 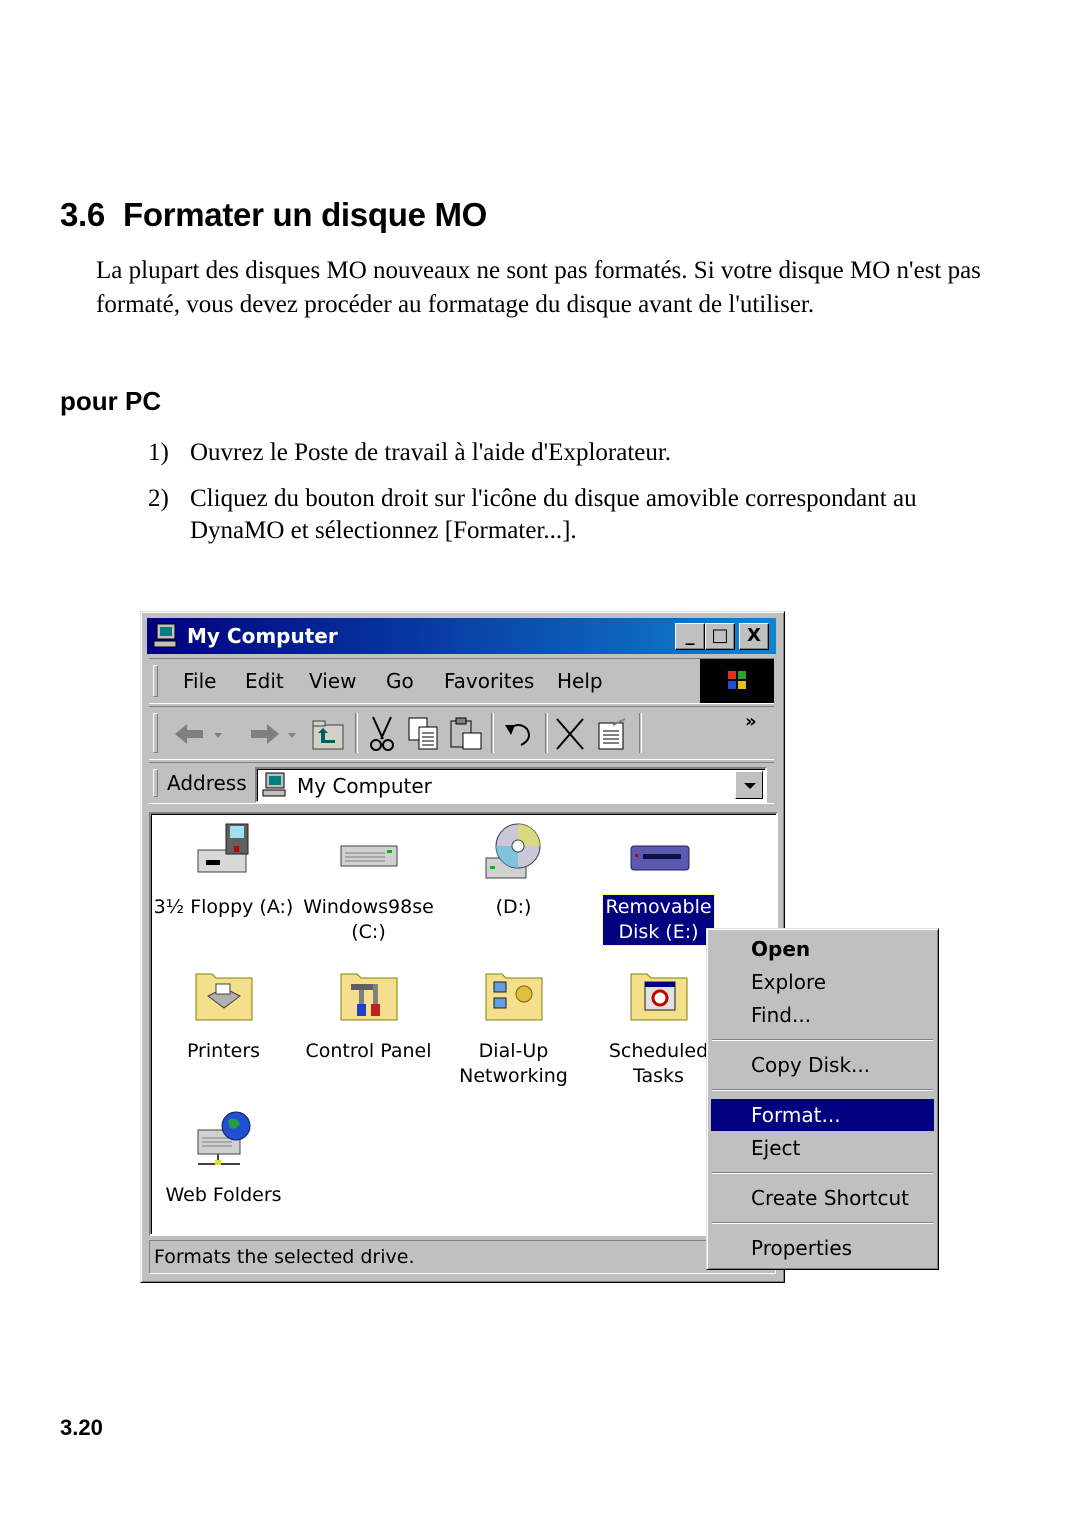 What do you see at coordinates (690, 636) in the screenshot?
I see `minimize-button: _` at bounding box center [690, 636].